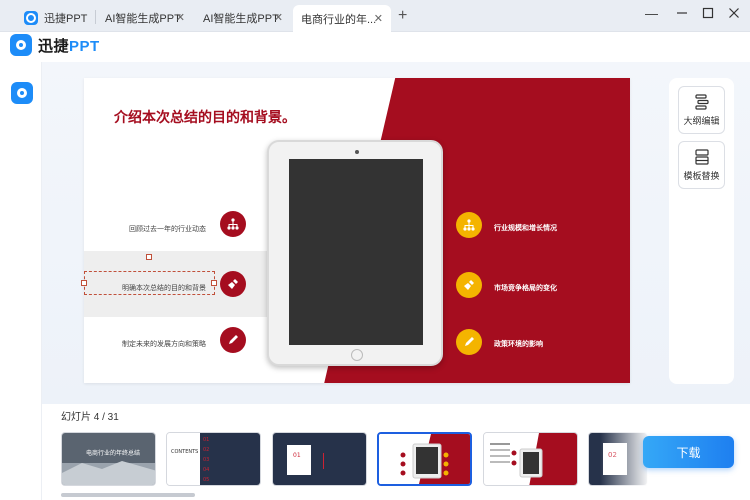 The height and width of the screenshot is (500, 750). I want to click on selection-handle-left, so click(84, 283).